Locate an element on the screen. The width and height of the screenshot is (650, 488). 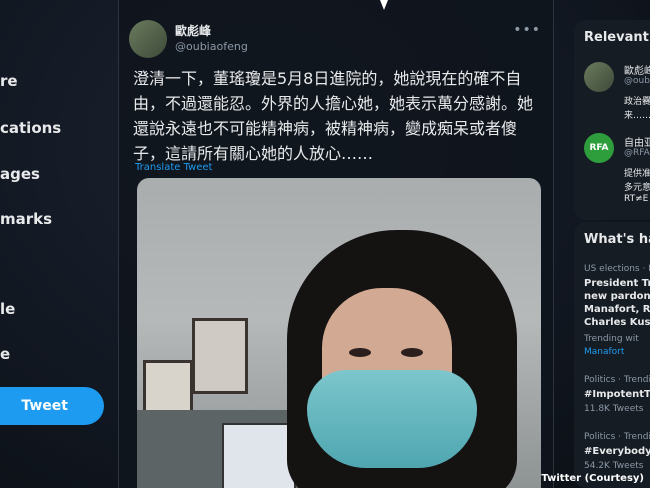
trends-title: What's hap is located at coordinates (617, 239).